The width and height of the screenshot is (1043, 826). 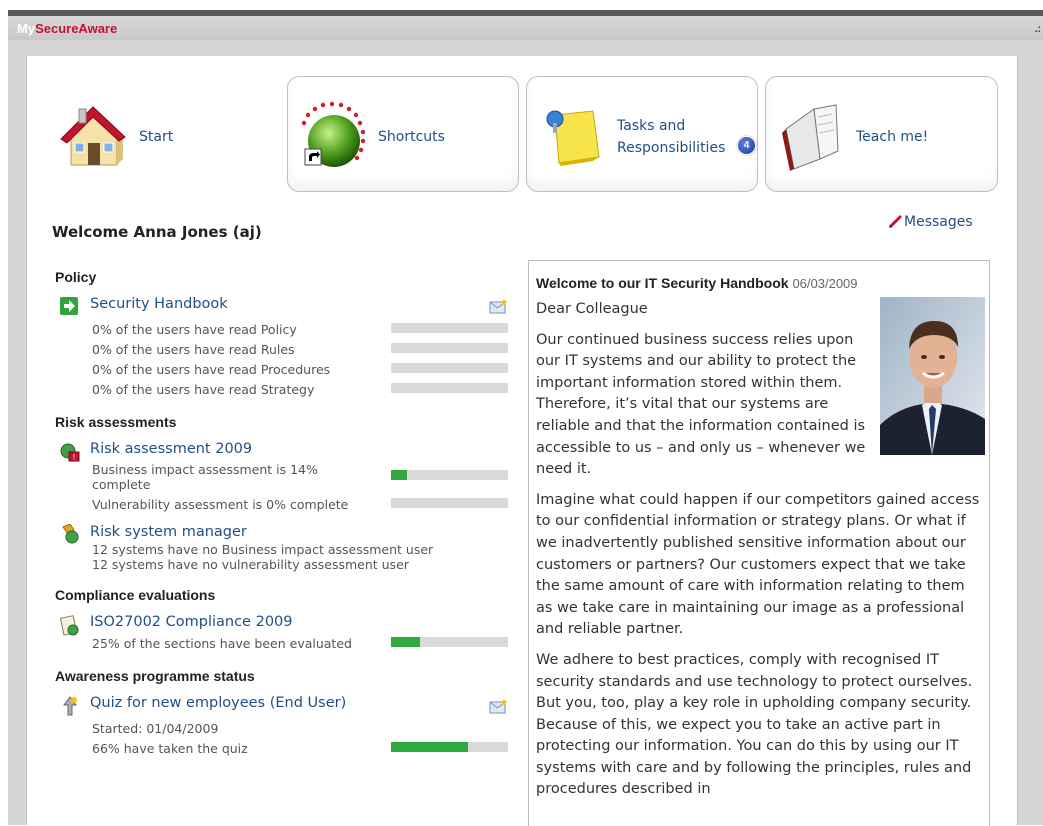 I want to click on section-heading-compliance: Compliance evaluations, so click(x=135, y=595).